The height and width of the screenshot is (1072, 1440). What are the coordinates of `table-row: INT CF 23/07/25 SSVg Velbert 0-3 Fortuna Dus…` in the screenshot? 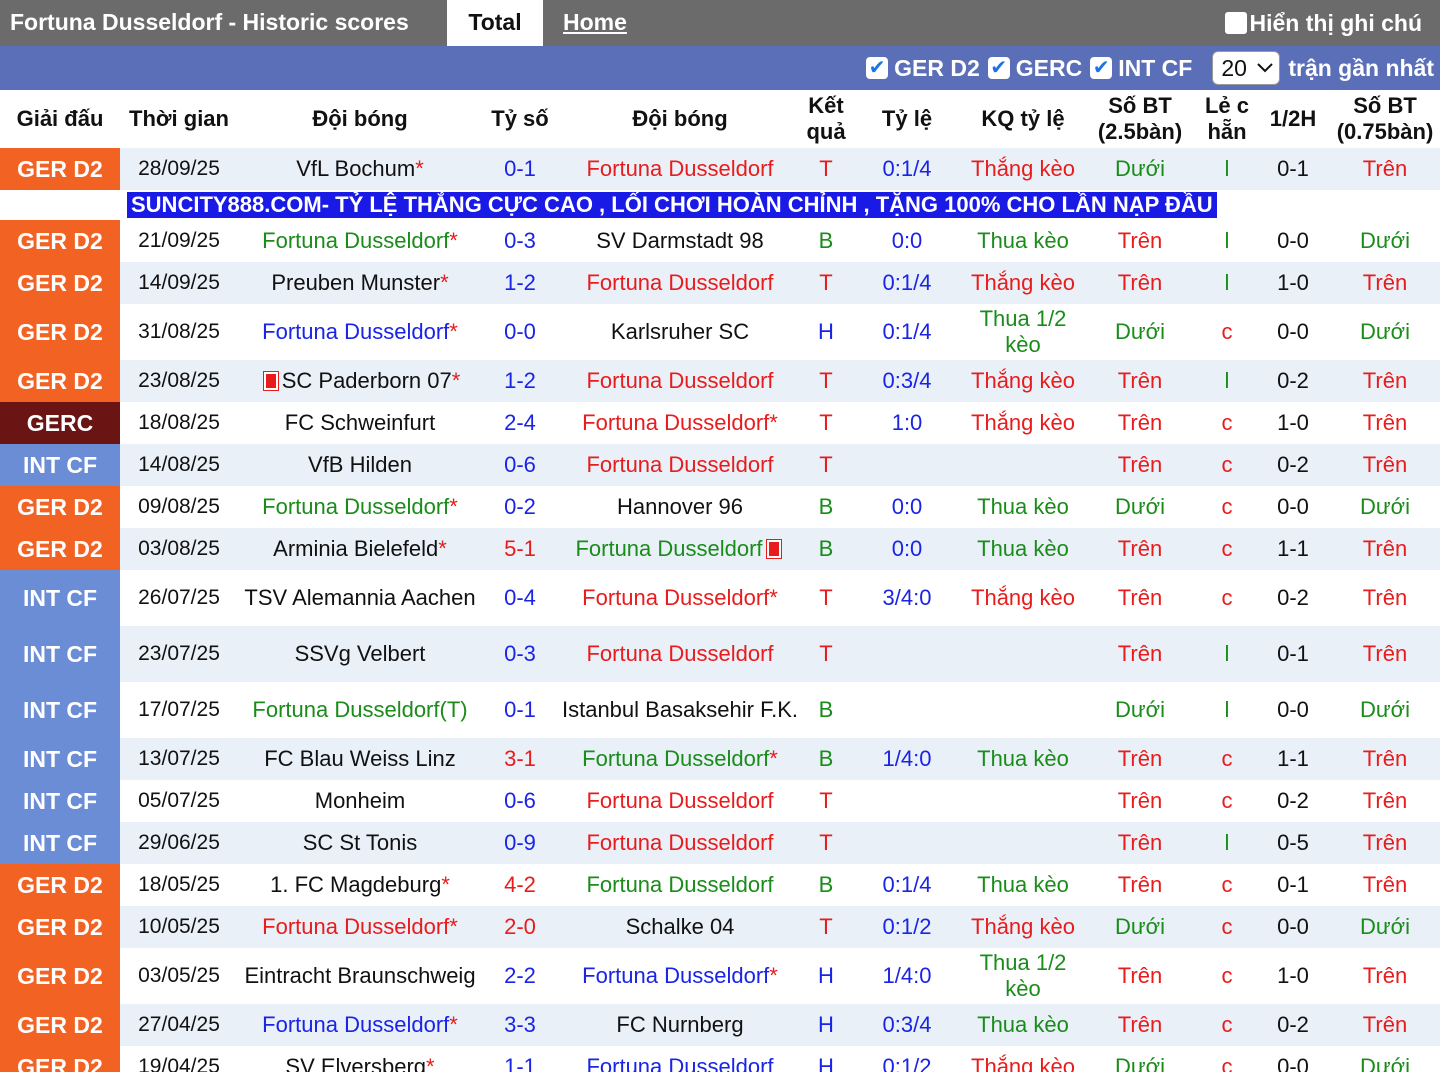 It's located at (720, 654).